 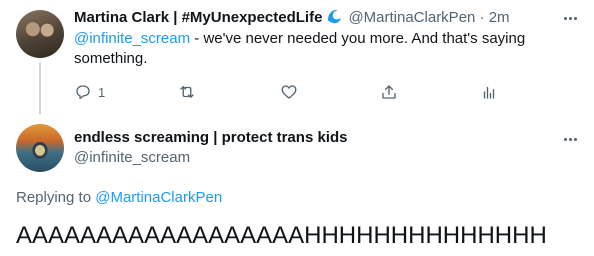 I want to click on analytics-button, so click(x=489, y=92).